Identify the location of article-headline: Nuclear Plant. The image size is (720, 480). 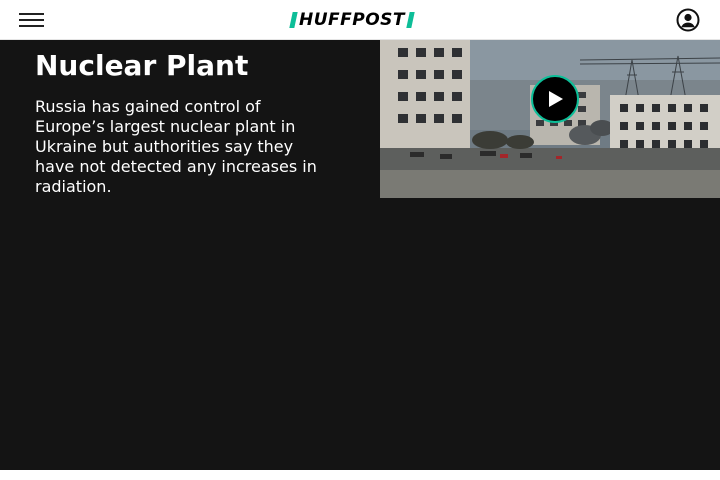
(141, 66).